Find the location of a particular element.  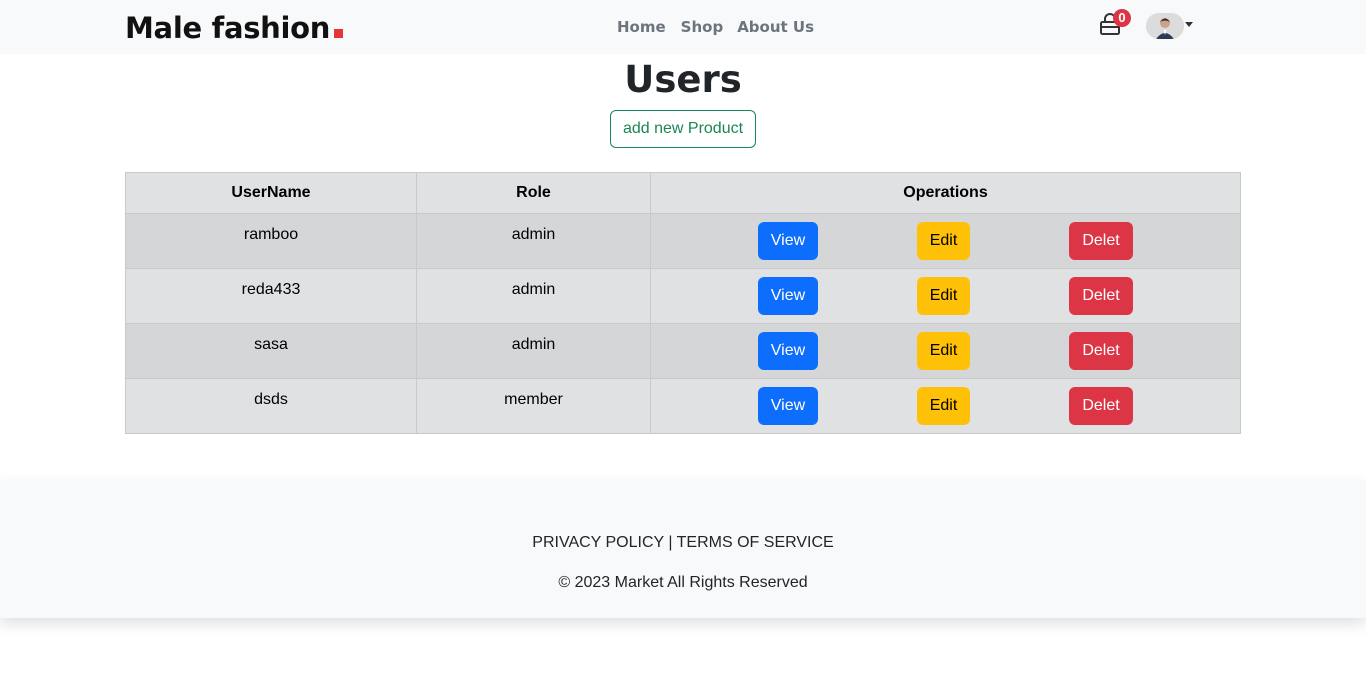

nav-link-shop: Shop is located at coordinates (702, 27).